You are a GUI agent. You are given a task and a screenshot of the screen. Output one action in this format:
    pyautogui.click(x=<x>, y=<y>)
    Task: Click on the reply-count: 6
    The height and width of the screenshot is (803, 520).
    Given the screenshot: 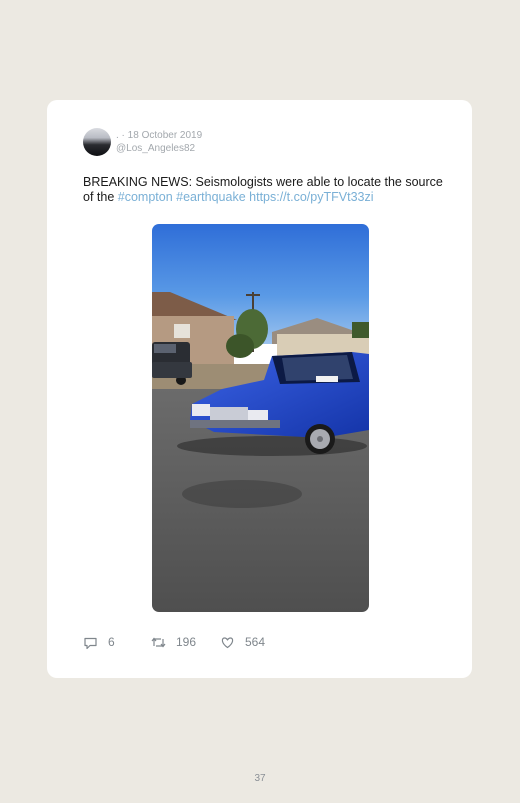 What is the action you would take?
    pyautogui.click(x=111, y=642)
    